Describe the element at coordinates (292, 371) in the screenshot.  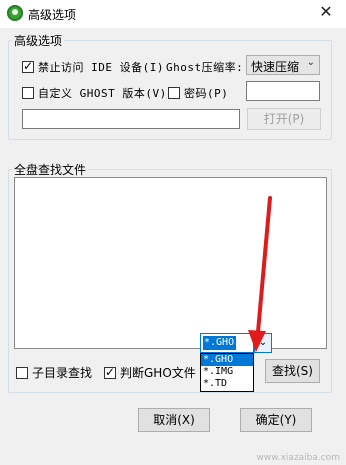
I see `find-button: 查找(S)` at that location.